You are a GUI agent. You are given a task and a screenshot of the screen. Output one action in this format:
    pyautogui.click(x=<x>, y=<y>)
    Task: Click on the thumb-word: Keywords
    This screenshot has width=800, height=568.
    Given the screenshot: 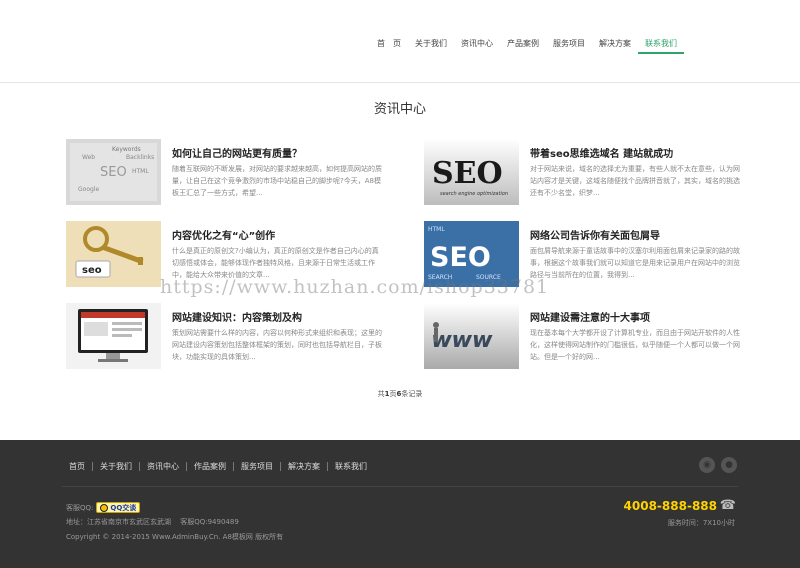 What is the action you would take?
    pyautogui.click(x=126, y=149)
    